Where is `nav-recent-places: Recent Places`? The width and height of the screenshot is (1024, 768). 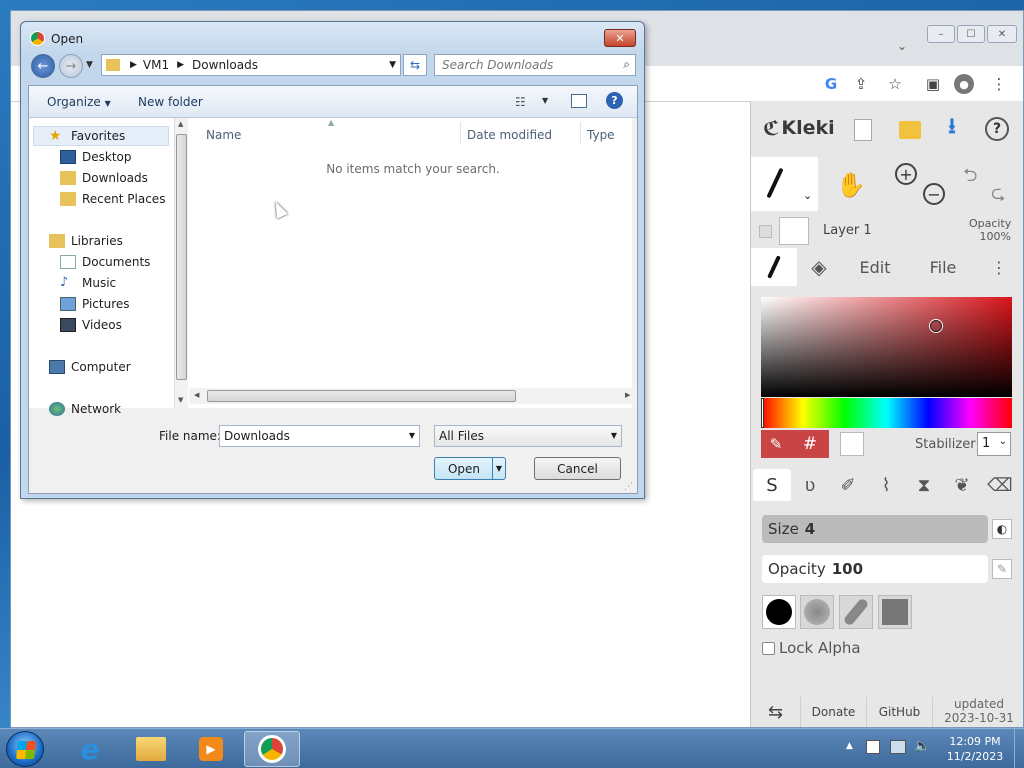
nav-recent-places: Recent Places is located at coordinates (112, 199).